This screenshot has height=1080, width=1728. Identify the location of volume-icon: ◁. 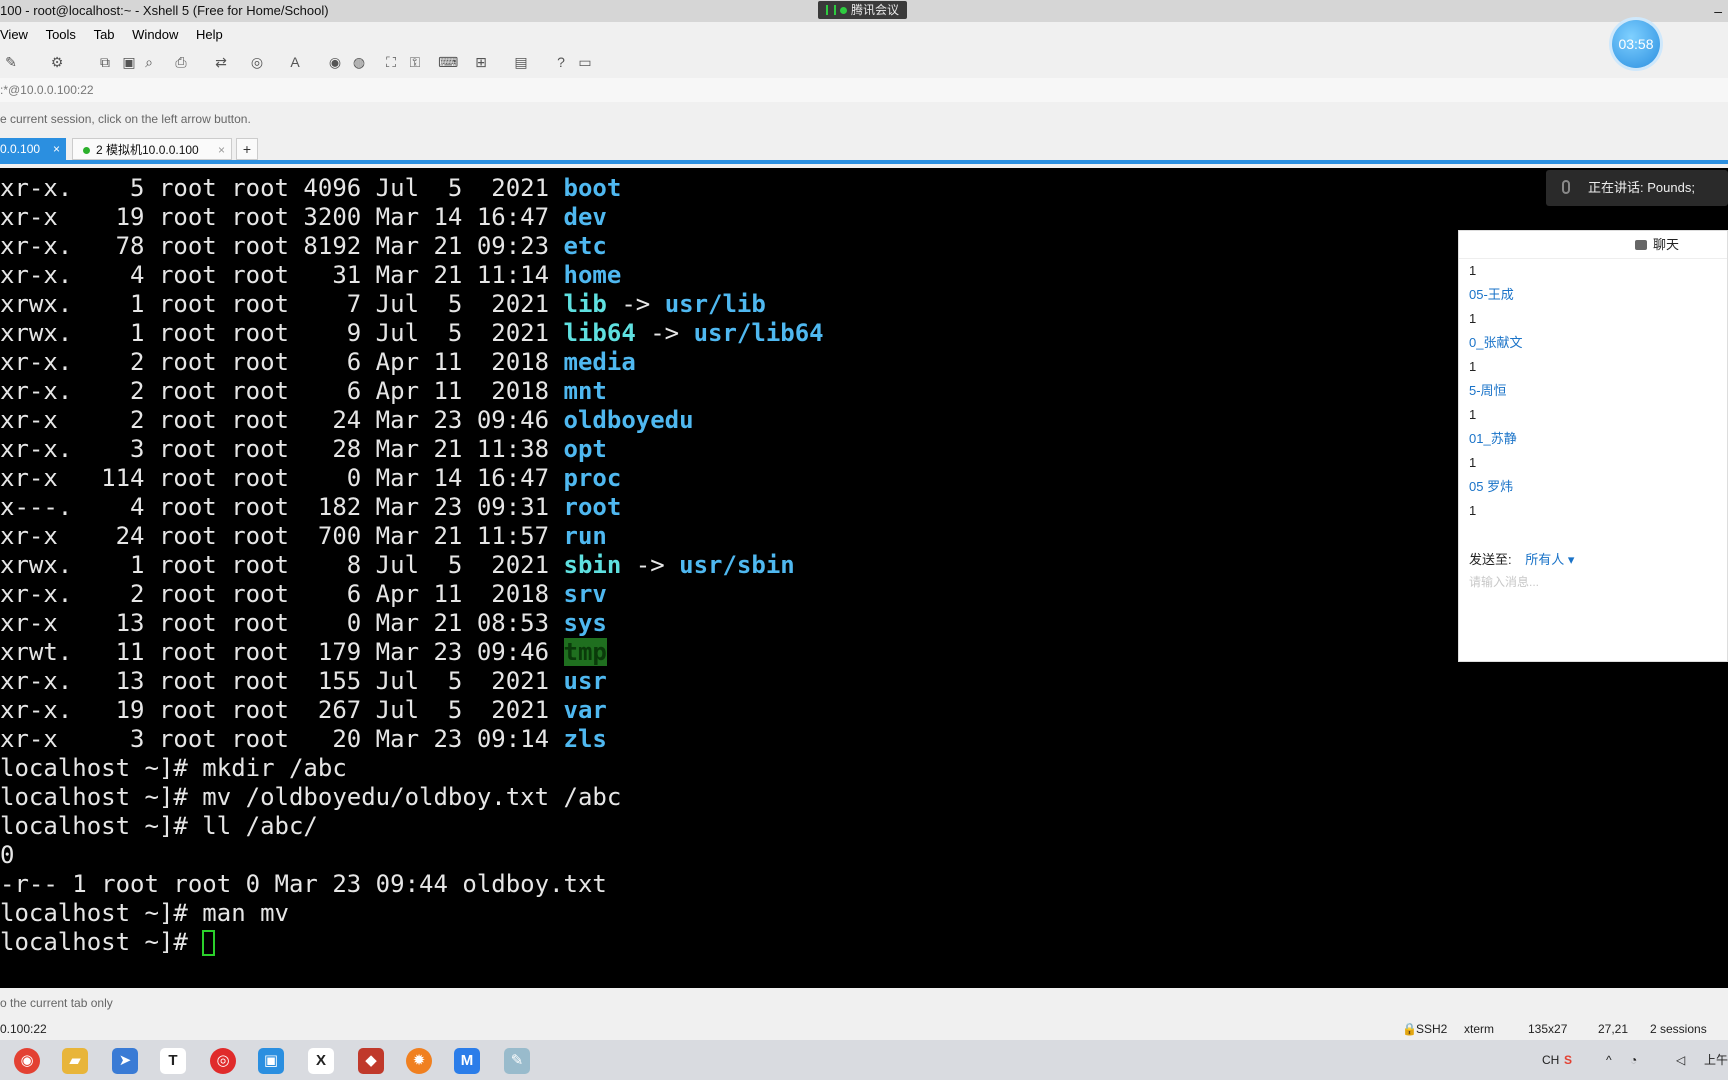
(1680, 1060).